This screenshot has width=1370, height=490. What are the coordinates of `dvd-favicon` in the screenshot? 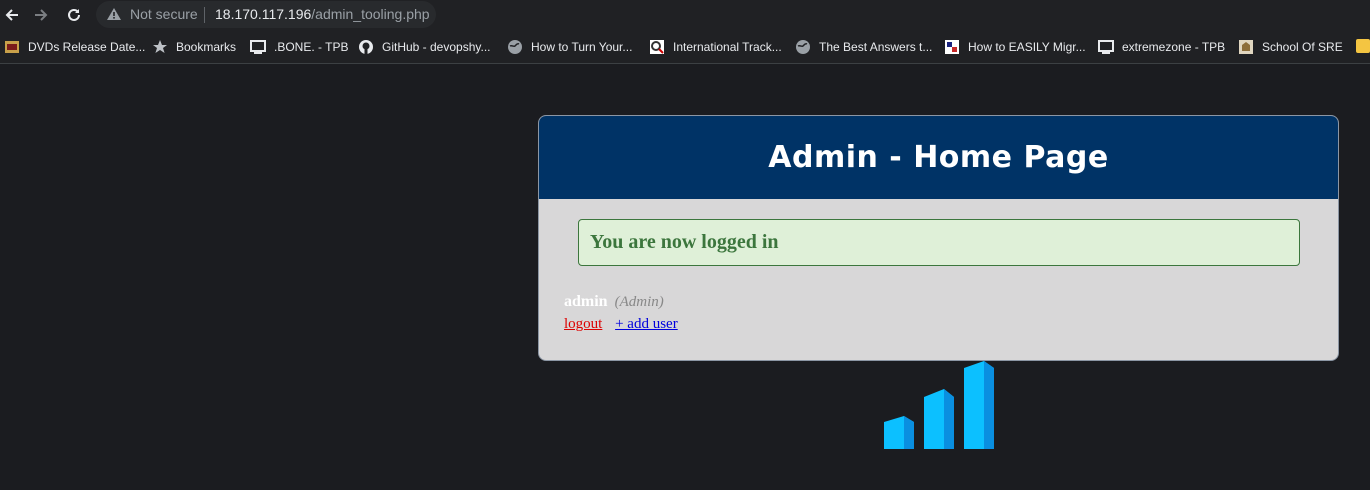 It's located at (12, 47).